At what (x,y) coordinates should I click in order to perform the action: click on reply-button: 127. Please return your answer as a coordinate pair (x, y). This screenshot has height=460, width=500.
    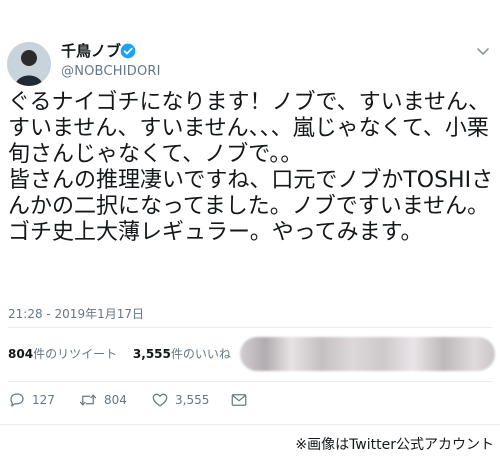
    Looking at the image, I should click on (31, 400).